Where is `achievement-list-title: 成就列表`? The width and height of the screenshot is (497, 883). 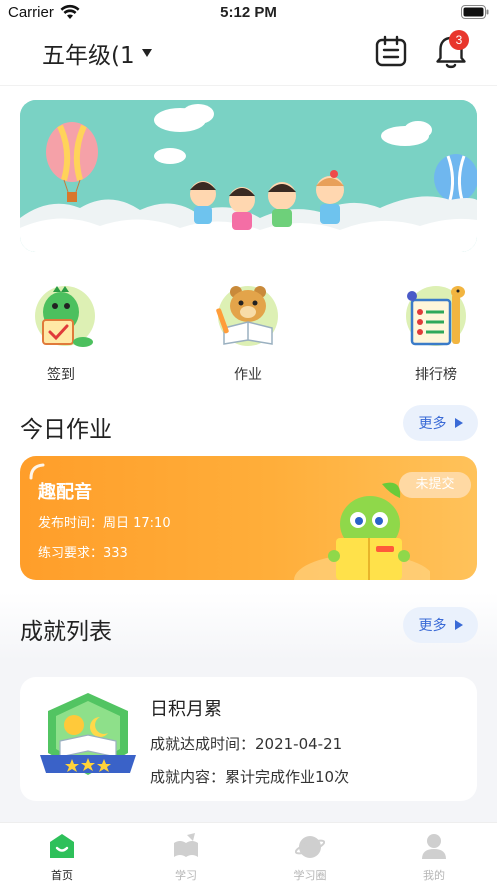
achievement-list-title: 成就列表 is located at coordinates (66, 632).